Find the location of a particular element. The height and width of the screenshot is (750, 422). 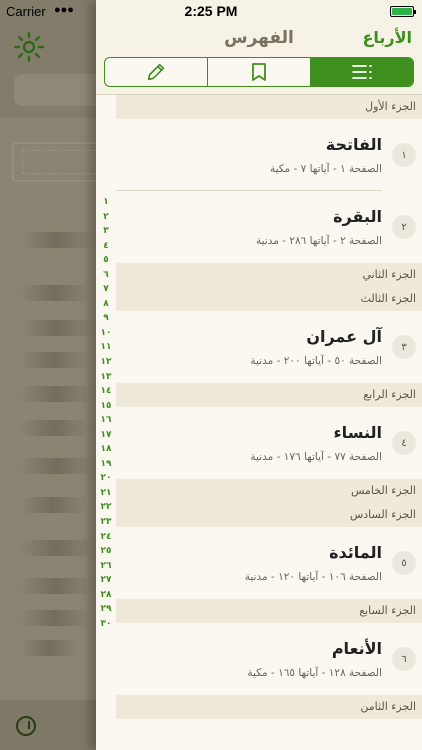

sura-name: الفاتحة is located at coordinates (353, 144).